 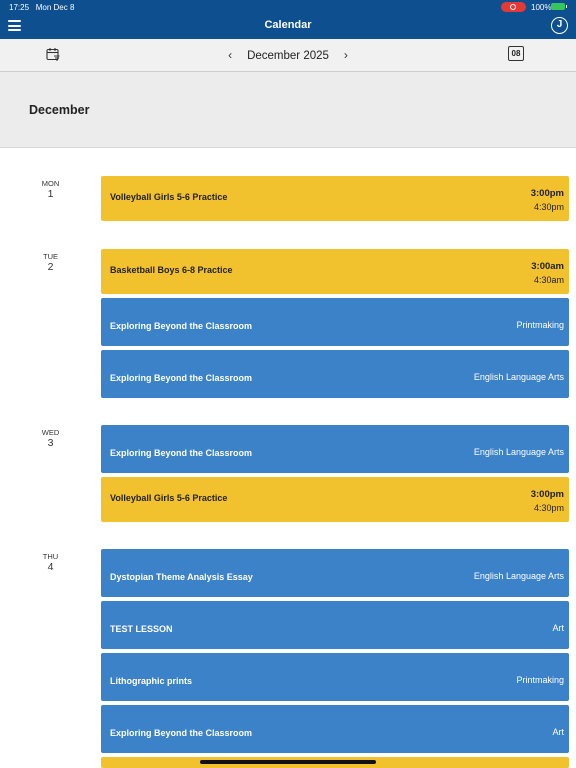 I want to click on calendar-toolbar: ‹ December 2025 › 08, so click(x=288, y=55).